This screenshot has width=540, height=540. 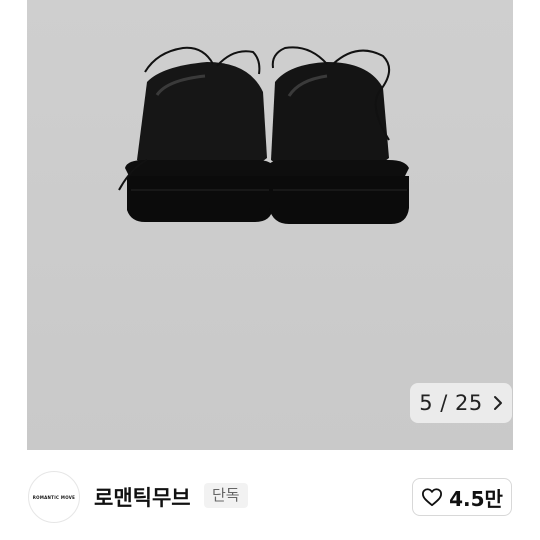 I want to click on store-logo-avatar: ROMANTIC MOVE, so click(x=54, y=497).